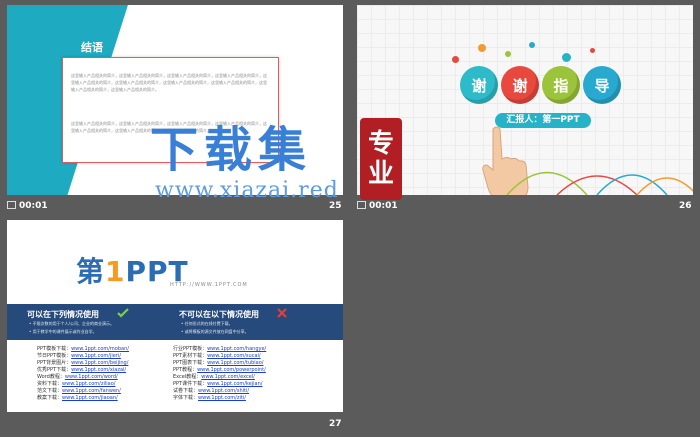 This screenshot has height=437, width=700. What do you see at coordinates (186, 391) in the screenshot?
I see `link-label: 试卷下载：` at bounding box center [186, 391].